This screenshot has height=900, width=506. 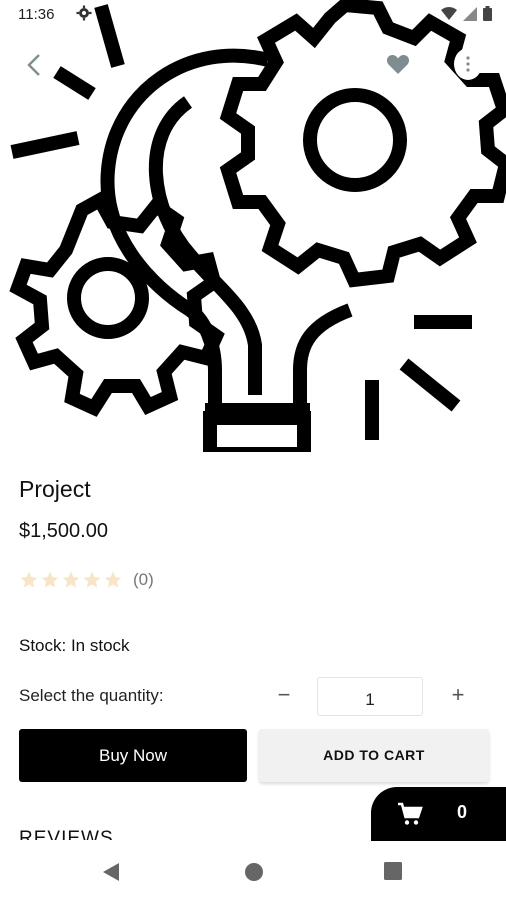 I want to click on more-vert-icon, so click(x=468, y=64).